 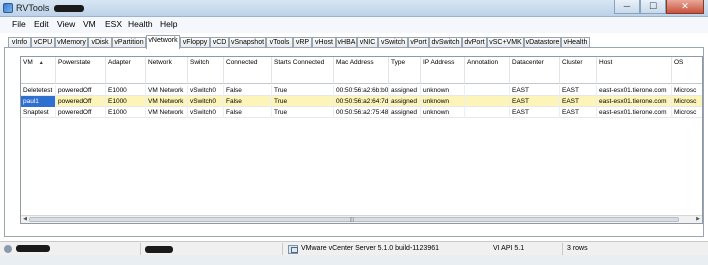 I want to click on column-header-starts-connected: Starts Connected, so click(x=303, y=70).